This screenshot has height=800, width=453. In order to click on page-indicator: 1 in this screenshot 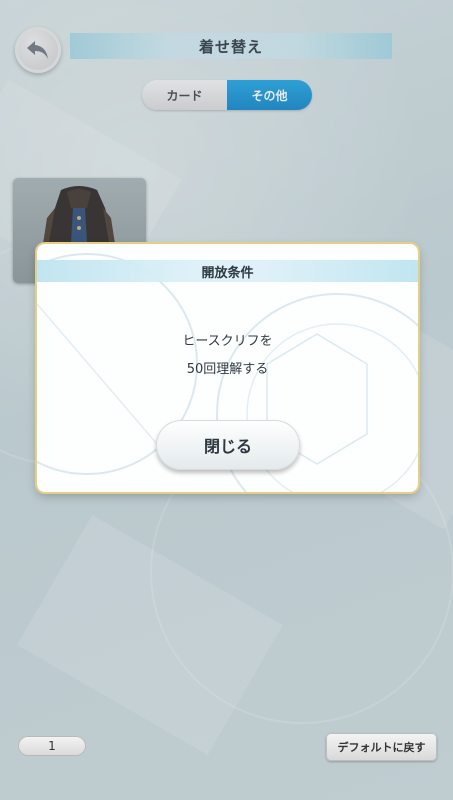, I will do `click(52, 746)`.